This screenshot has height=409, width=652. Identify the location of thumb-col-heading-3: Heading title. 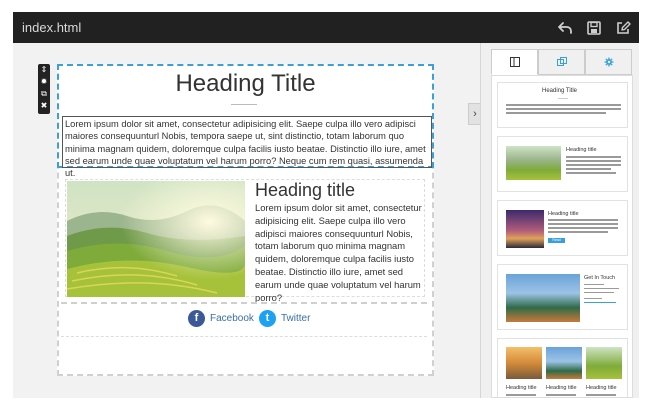
(601, 388).